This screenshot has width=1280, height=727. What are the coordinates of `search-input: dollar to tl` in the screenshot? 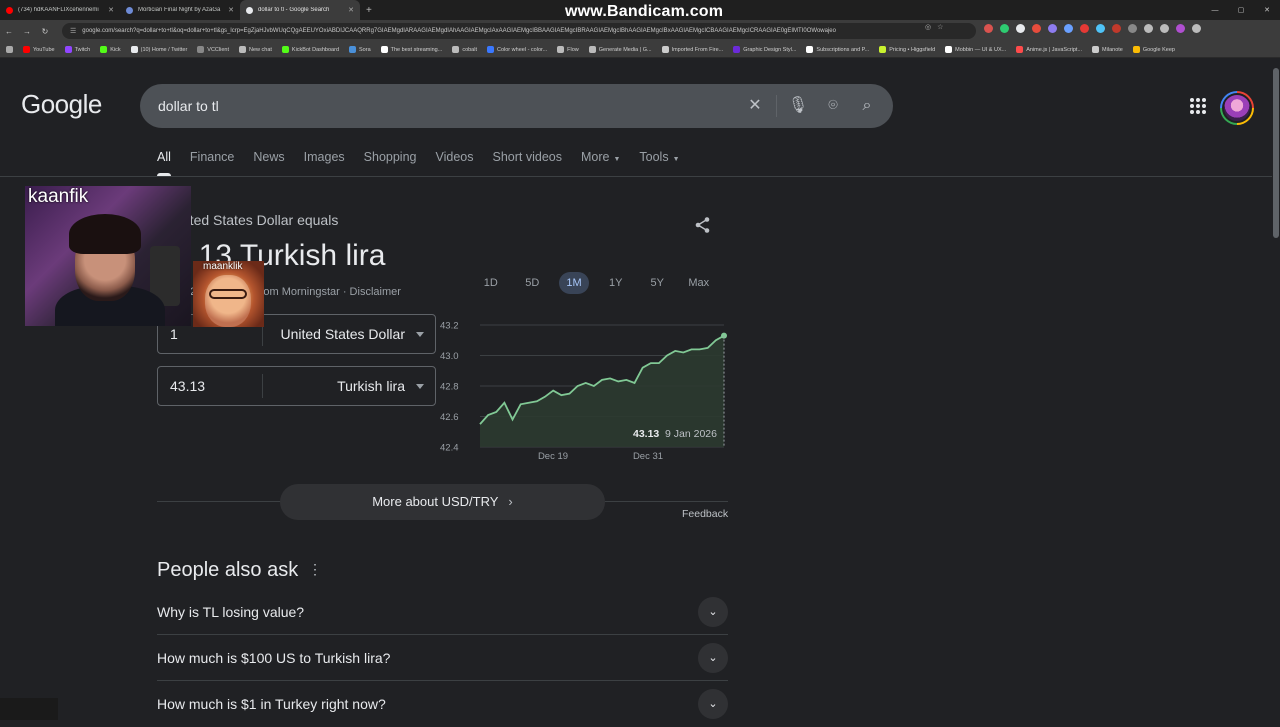 It's located at (188, 106).